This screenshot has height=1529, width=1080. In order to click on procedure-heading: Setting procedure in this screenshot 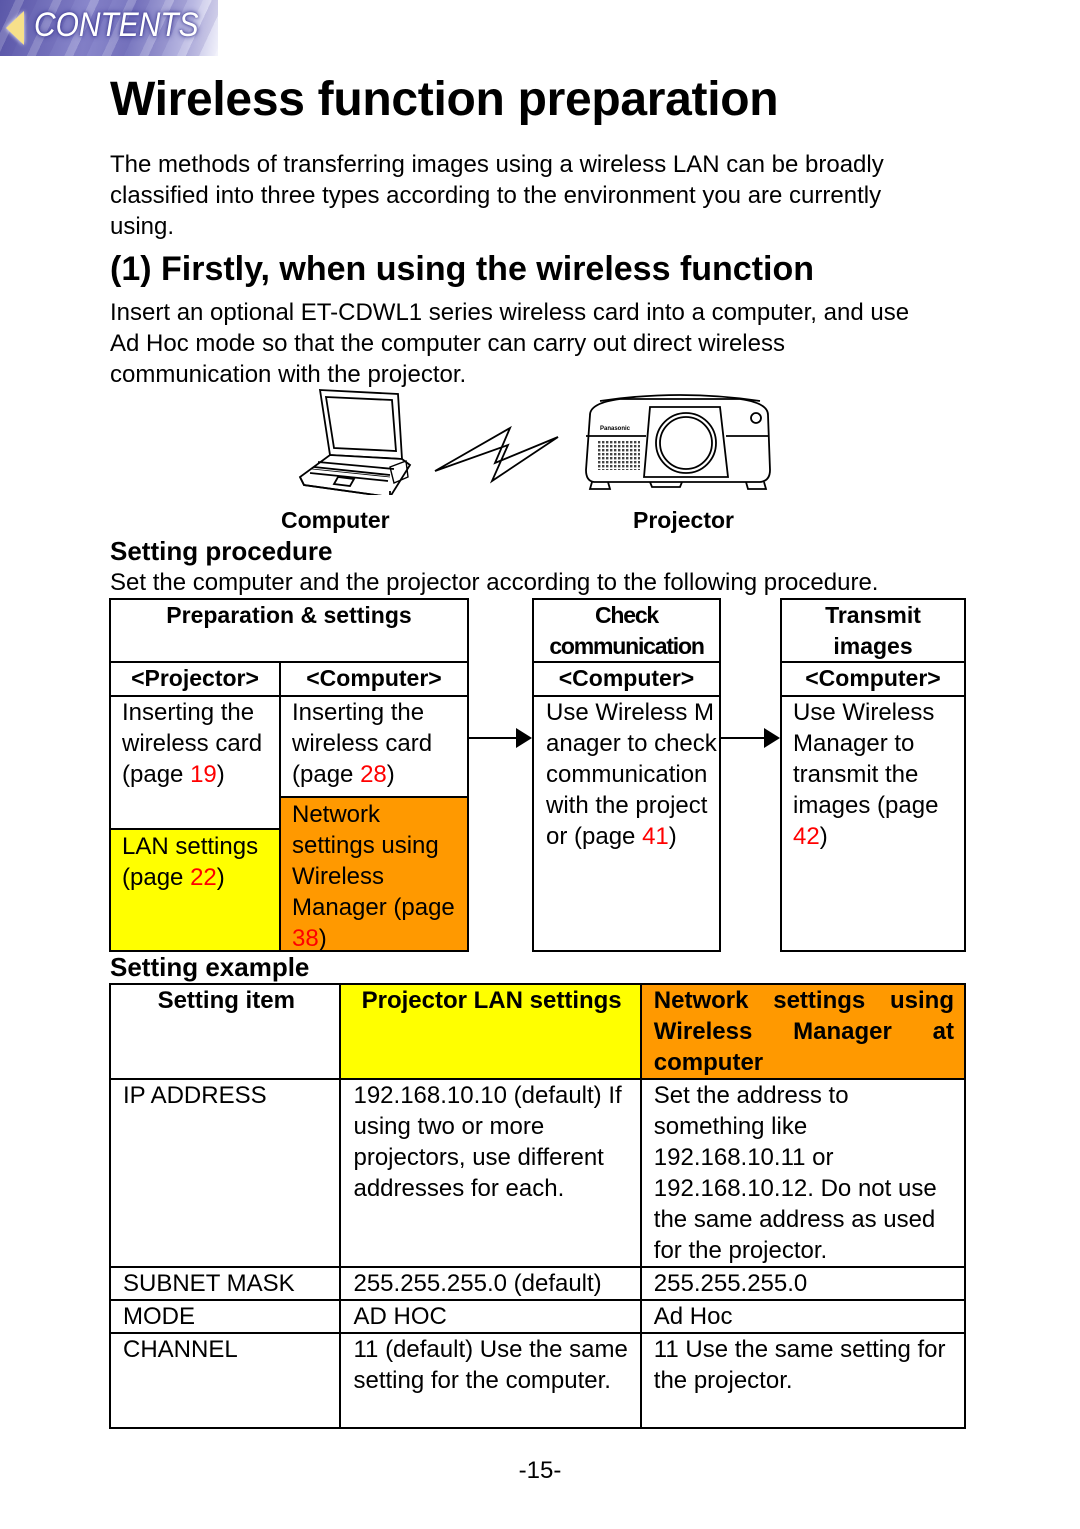, I will do `click(221, 551)`.